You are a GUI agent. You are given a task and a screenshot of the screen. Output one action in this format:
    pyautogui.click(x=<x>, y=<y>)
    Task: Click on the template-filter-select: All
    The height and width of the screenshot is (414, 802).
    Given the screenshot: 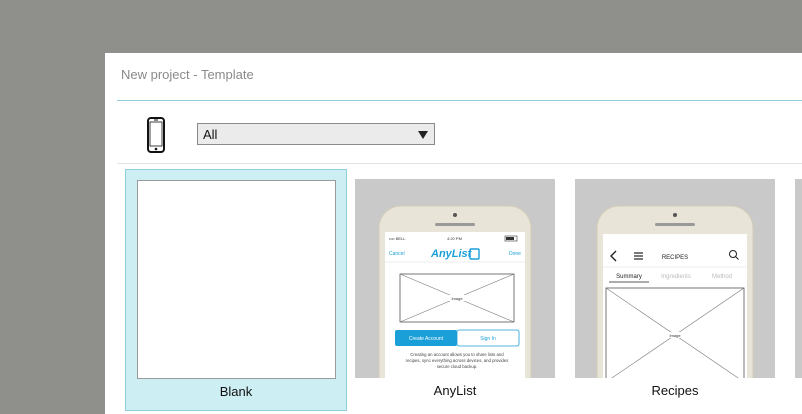 What is the action you would take?
    pyautogui.click(x=316, y=134)
    